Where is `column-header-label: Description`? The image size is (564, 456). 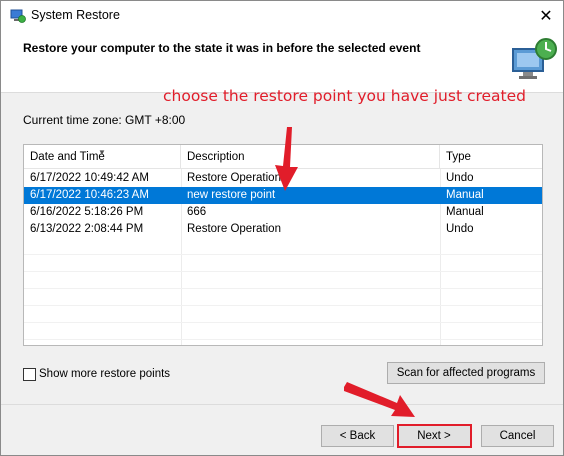 column-header-label: Description is located at coordinates (216, 157).